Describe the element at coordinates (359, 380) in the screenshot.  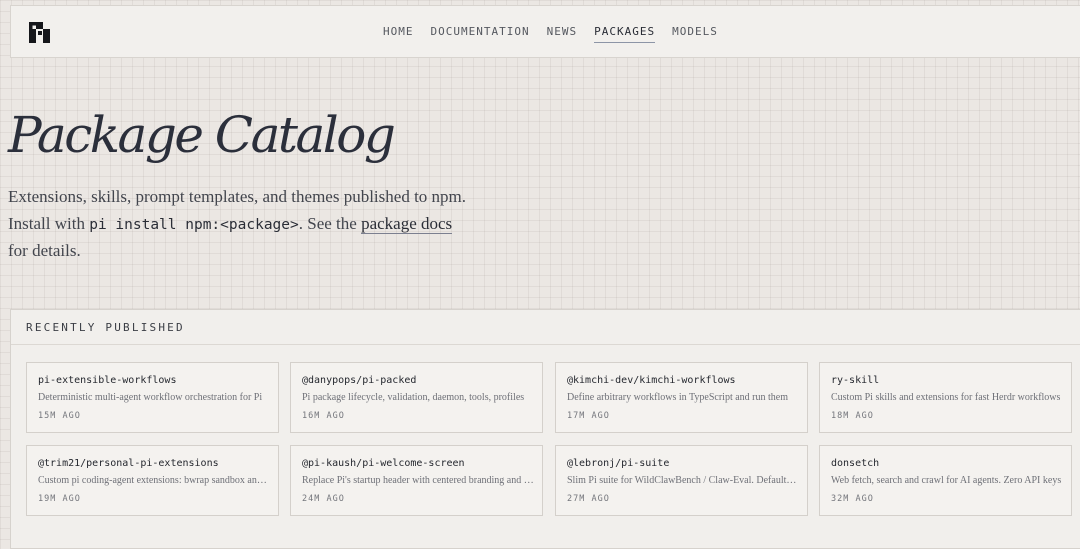
I see `package-name: @danypops/pi-packed` at that location.